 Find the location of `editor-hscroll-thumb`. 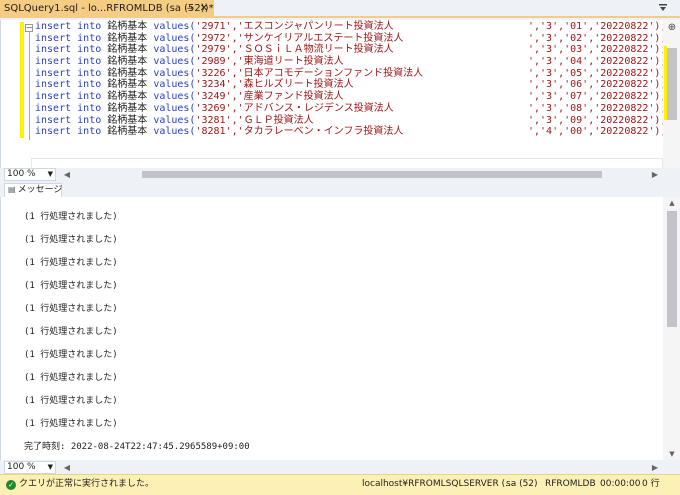

editor-hscroll-thumb is located at coordinates (372, 174).